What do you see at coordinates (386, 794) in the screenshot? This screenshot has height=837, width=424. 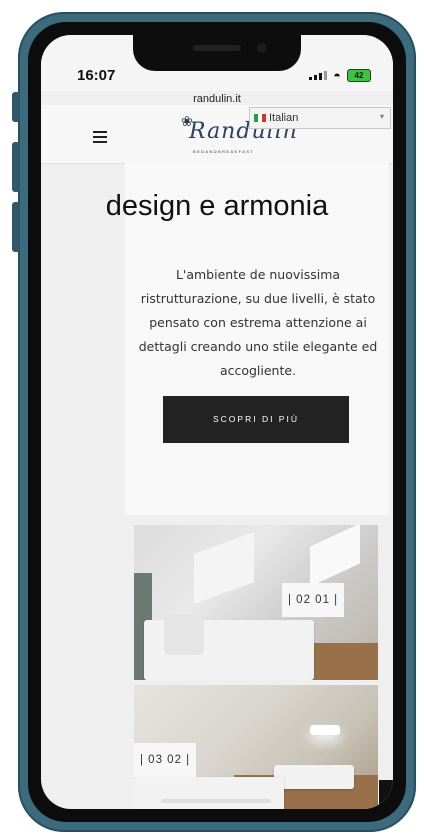 I see `collapse-button` at bounding box center [386, 794].